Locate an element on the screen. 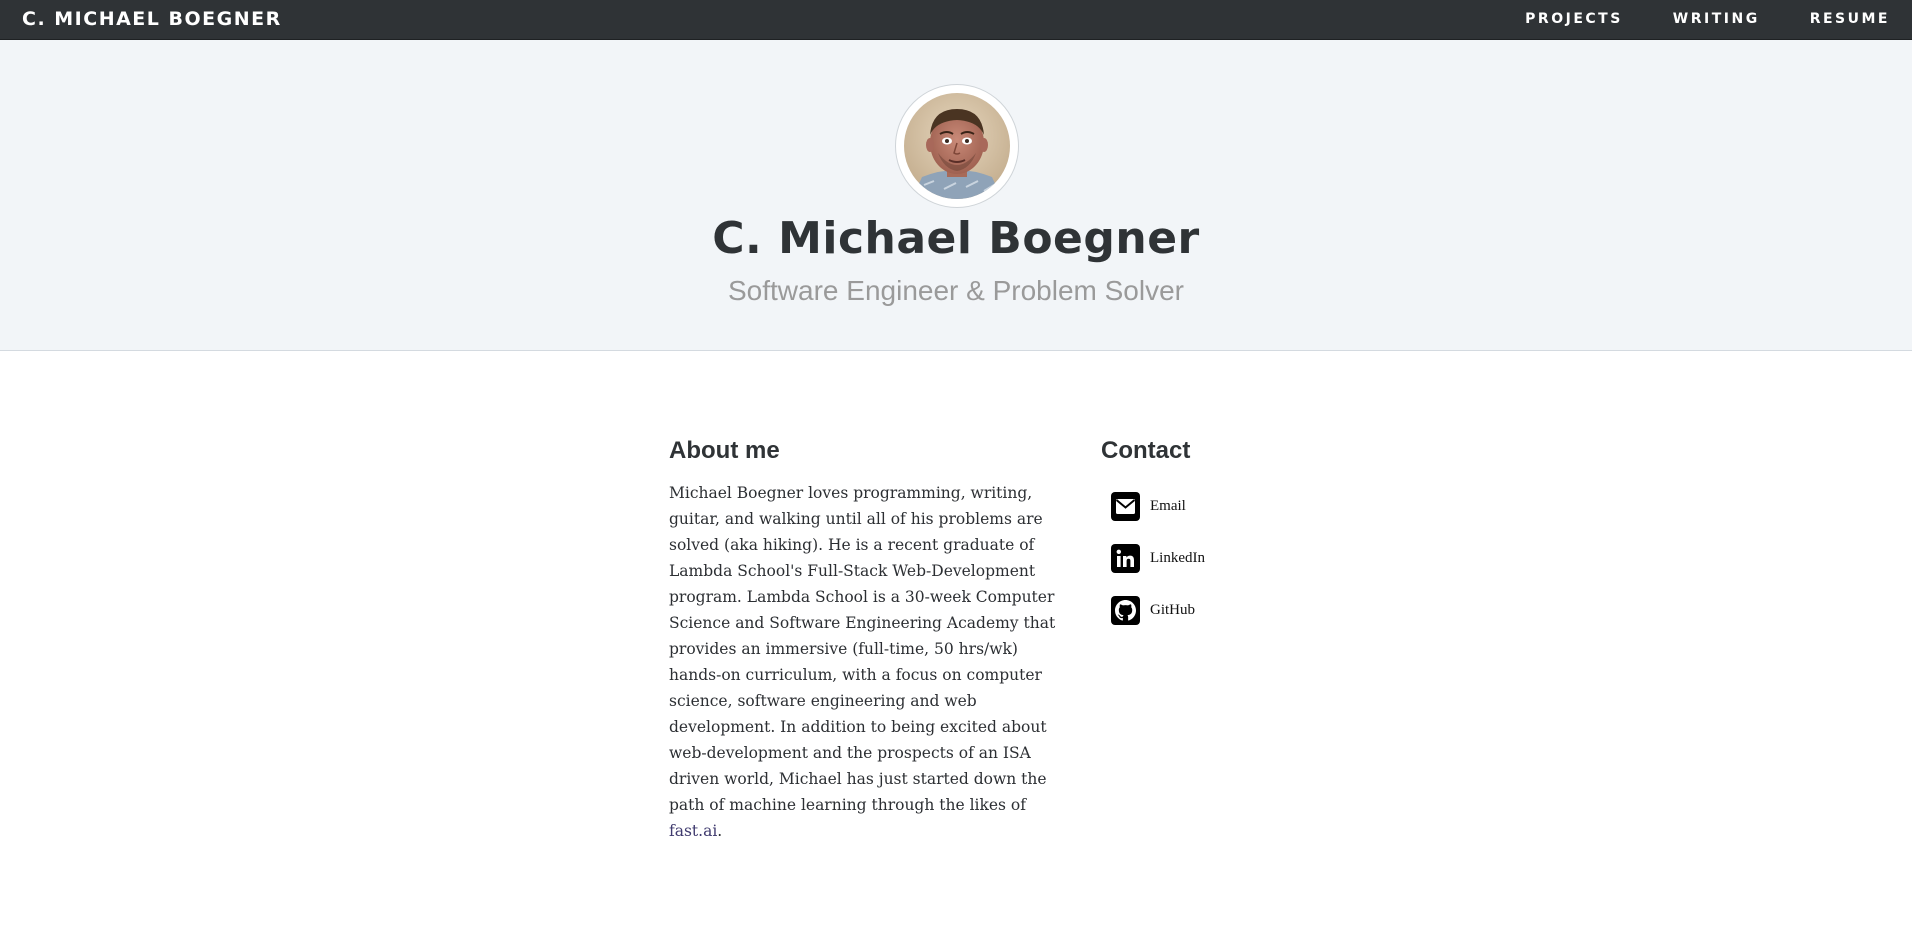 The image size is (1912, 927). contact-label: Email is located at coordinates (1168, 505).